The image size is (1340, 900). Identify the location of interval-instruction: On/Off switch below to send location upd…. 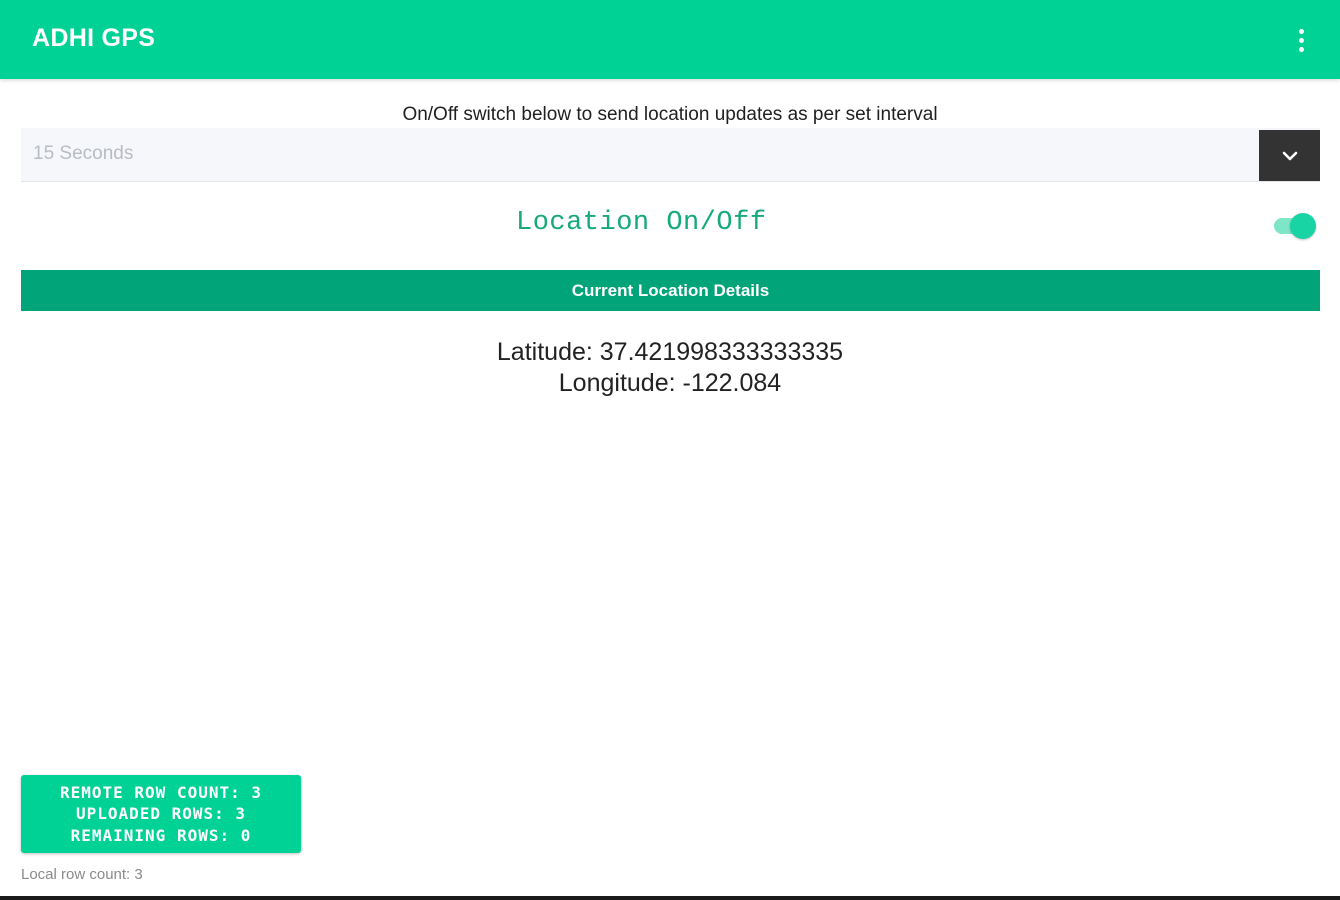
(670, 114).